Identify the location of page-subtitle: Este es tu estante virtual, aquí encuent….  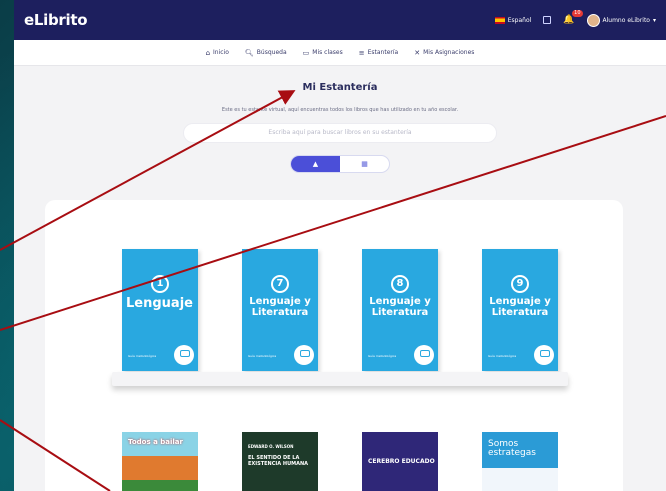
(340, 110).